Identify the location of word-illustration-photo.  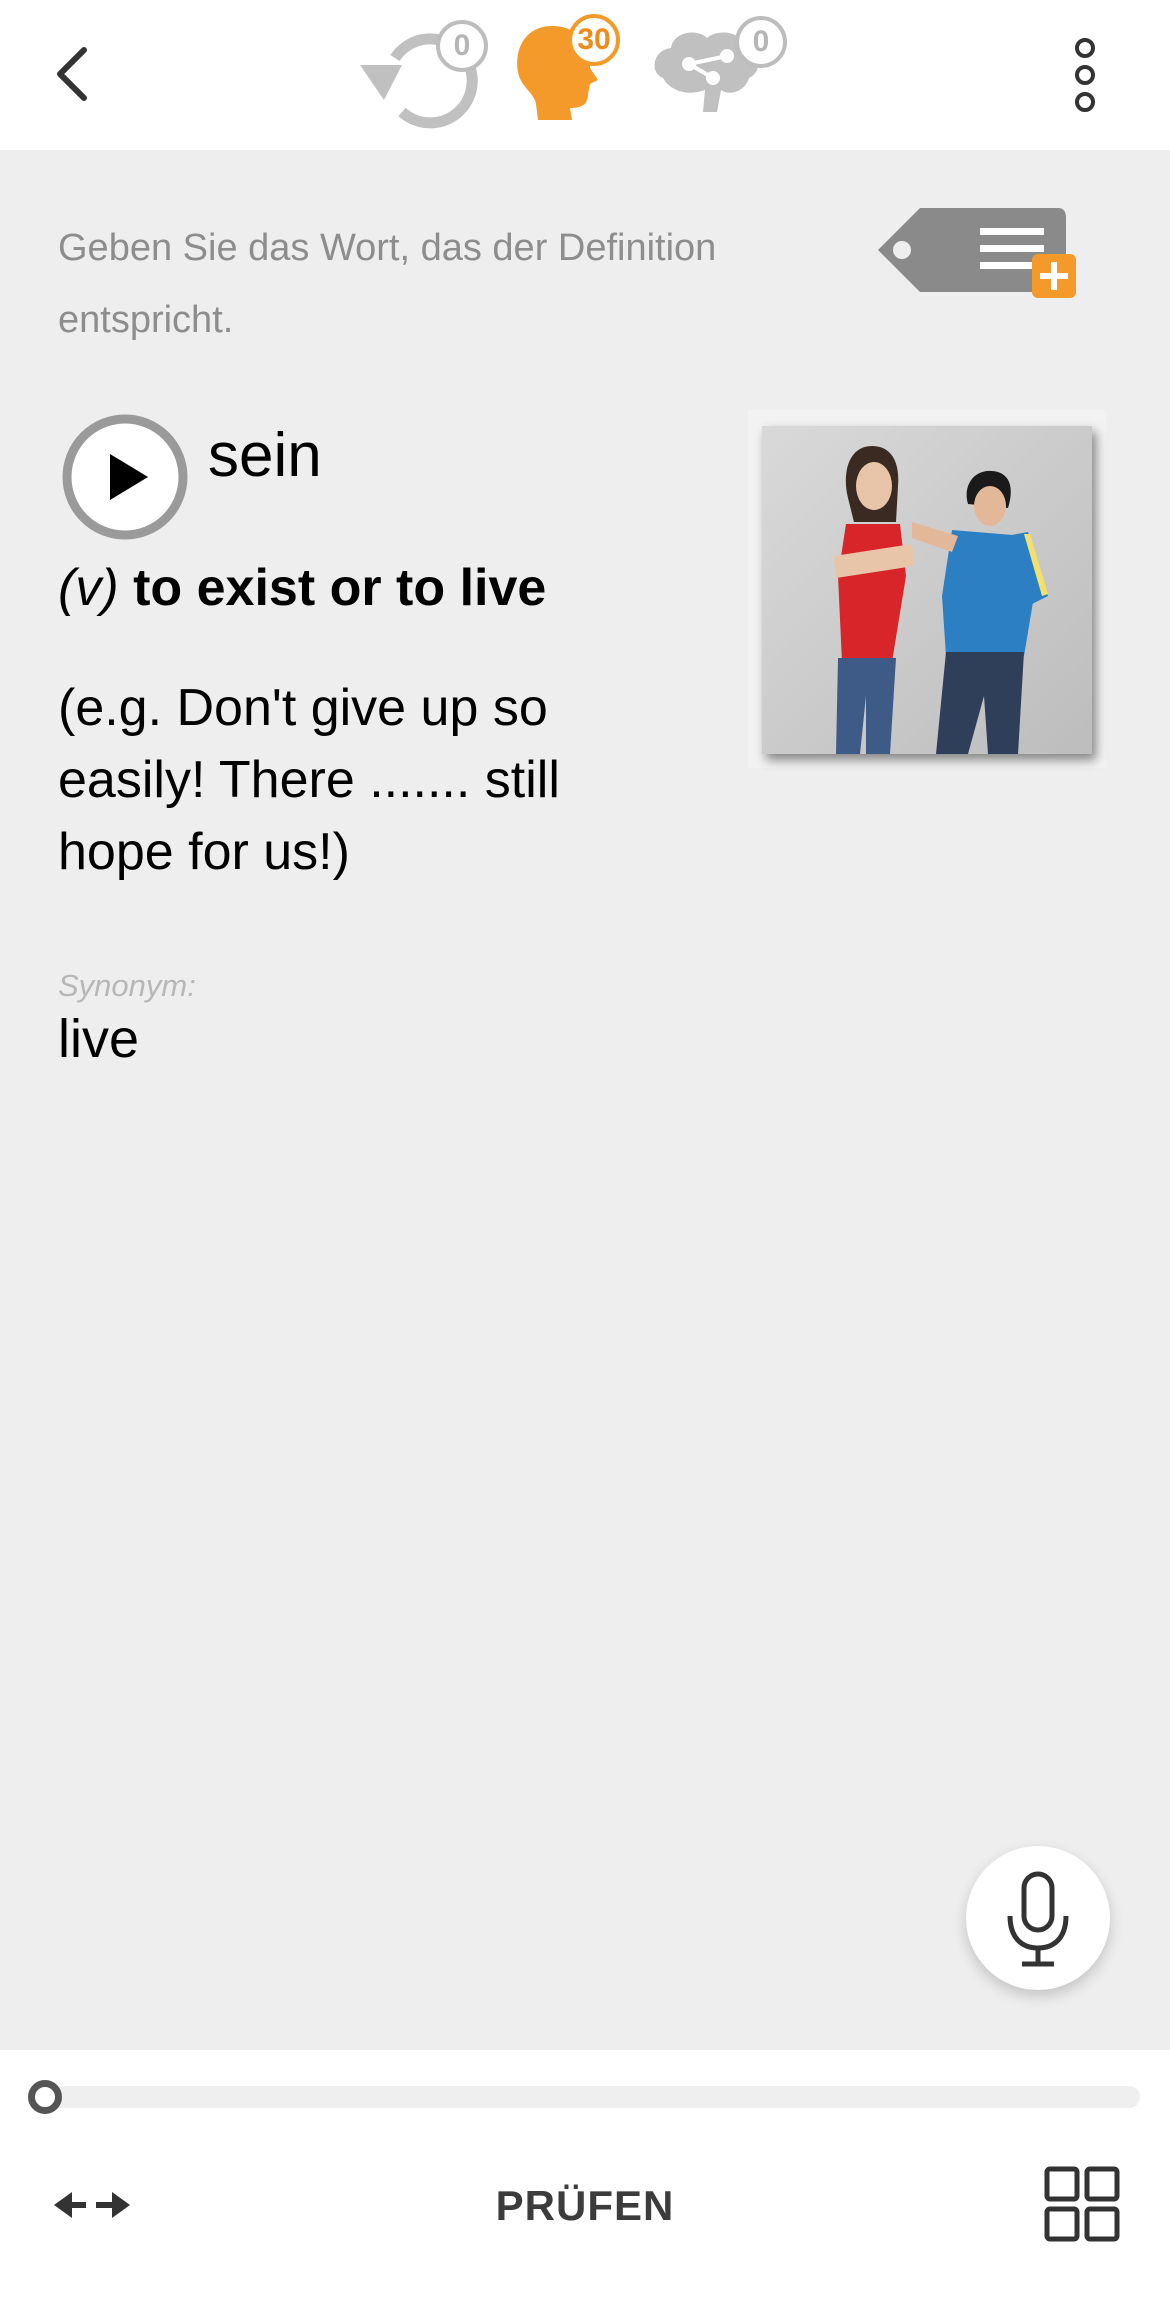
(927, 590).